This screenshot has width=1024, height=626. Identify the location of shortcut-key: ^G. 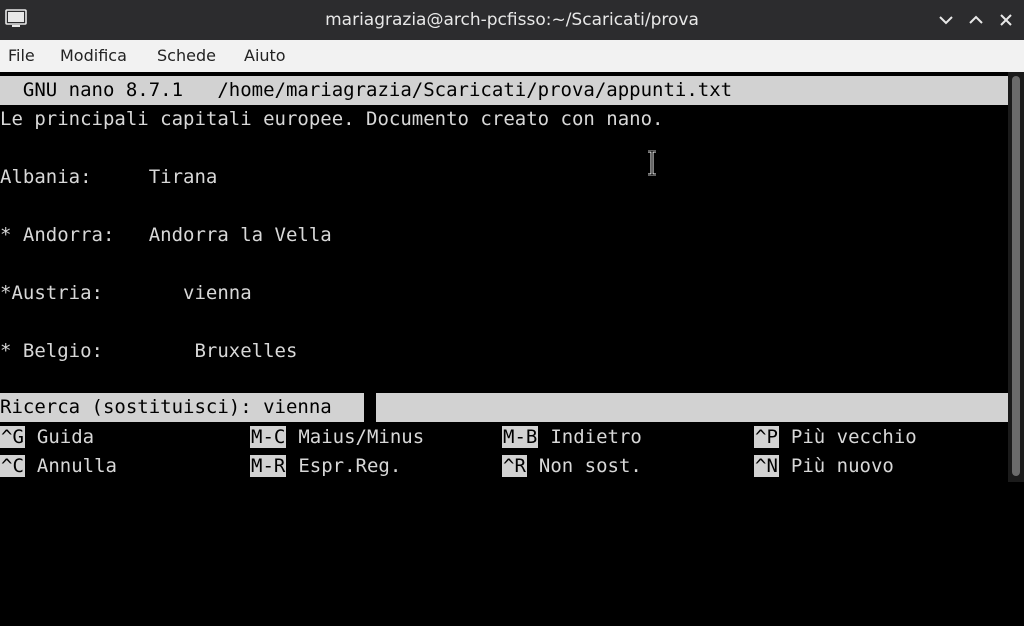
(12, 437).